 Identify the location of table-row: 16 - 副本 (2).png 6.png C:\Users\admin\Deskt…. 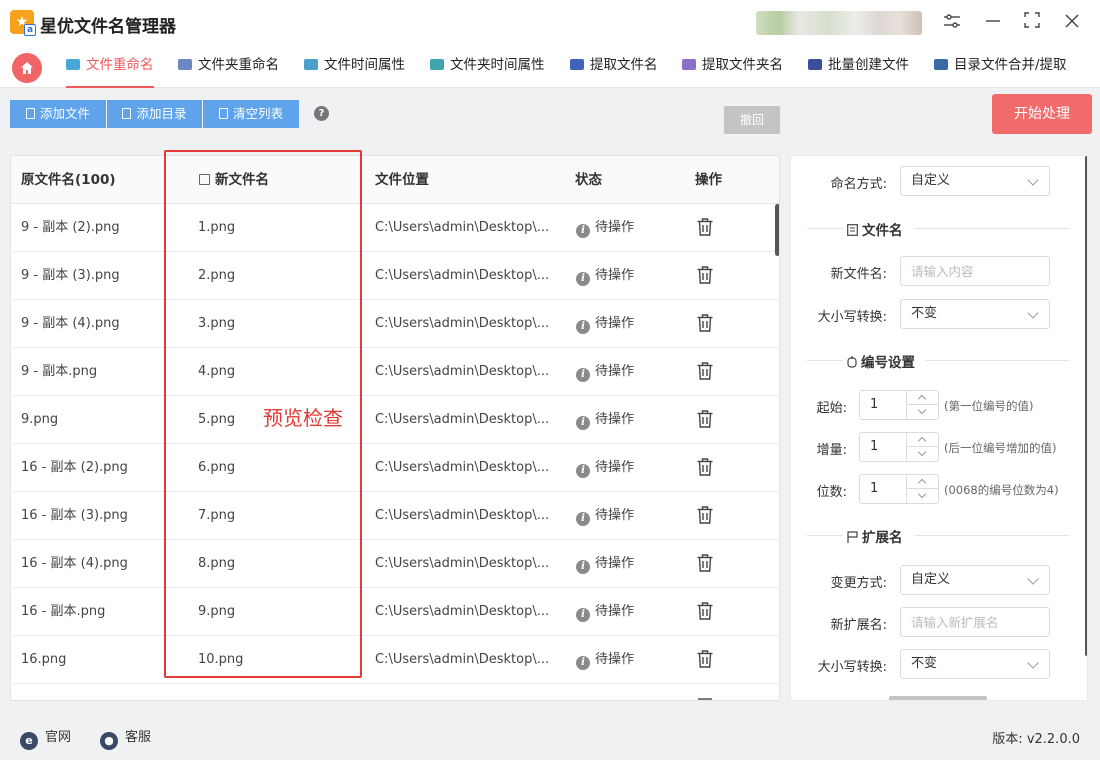
(395, 468).